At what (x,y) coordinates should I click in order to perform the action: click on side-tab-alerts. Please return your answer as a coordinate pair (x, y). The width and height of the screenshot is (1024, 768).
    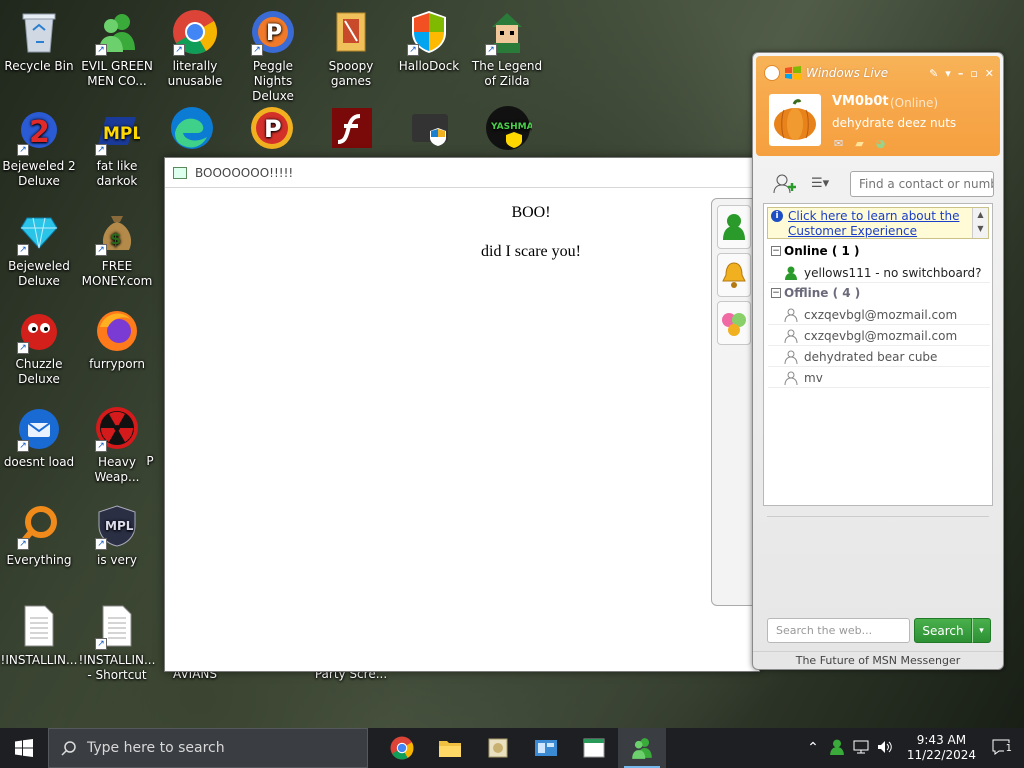
    Looking at the image, I should click on (734, 275).